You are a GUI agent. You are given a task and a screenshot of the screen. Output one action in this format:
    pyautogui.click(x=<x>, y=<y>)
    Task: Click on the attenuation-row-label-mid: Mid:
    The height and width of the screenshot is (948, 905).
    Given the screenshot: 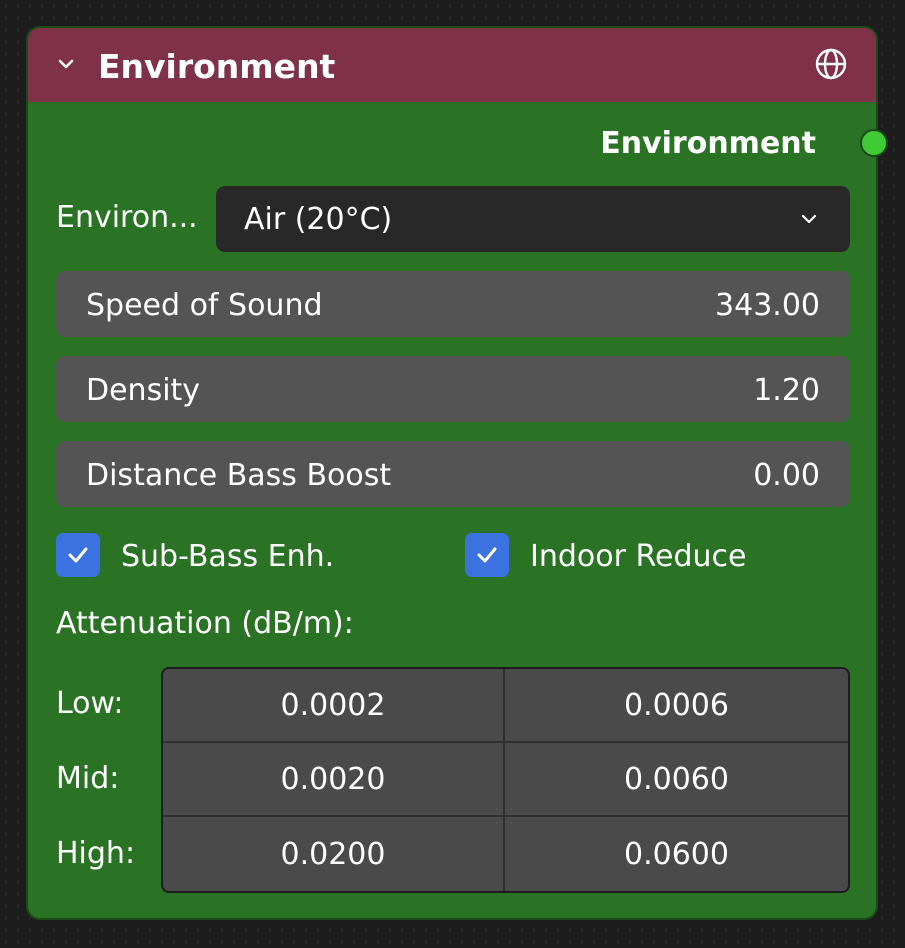 What is the action you would take?
    pyautogui.click(x=88, y=778)
    